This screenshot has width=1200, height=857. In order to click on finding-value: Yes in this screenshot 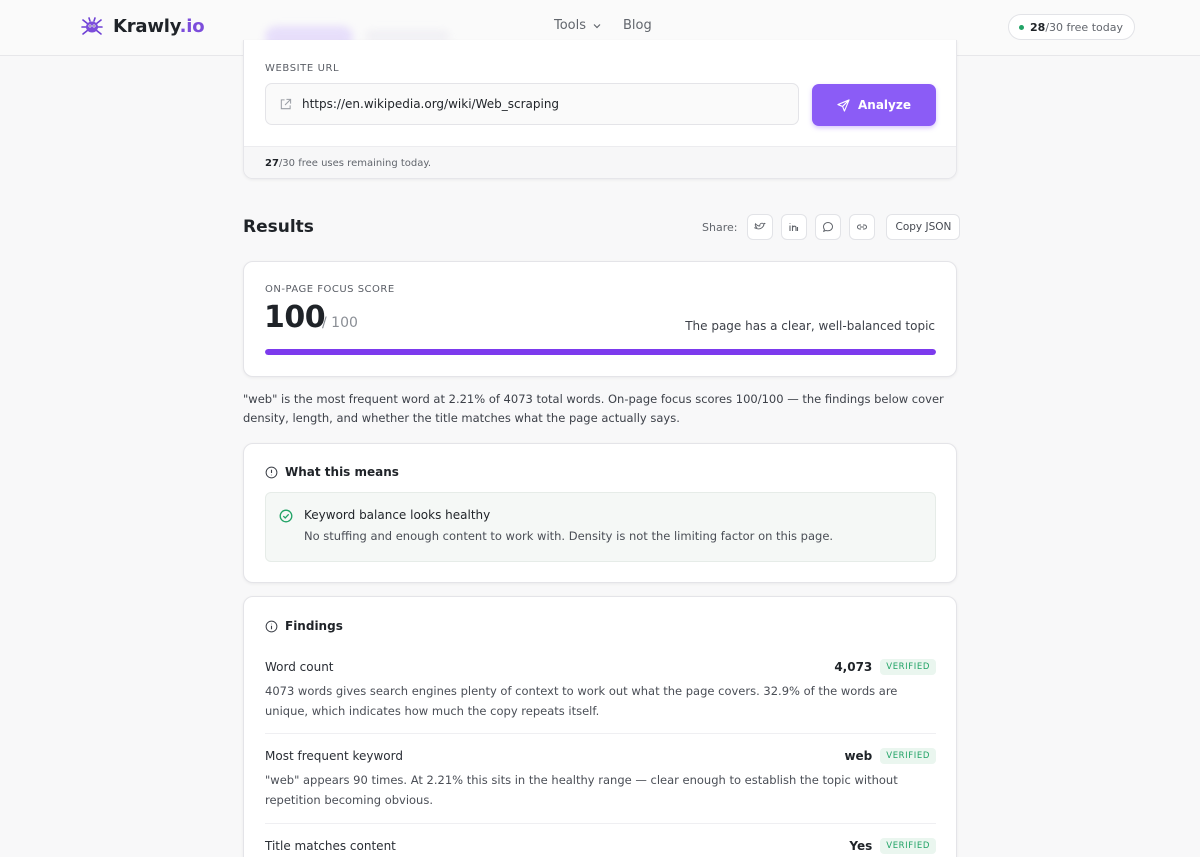, I will do `click(861, 846)`.